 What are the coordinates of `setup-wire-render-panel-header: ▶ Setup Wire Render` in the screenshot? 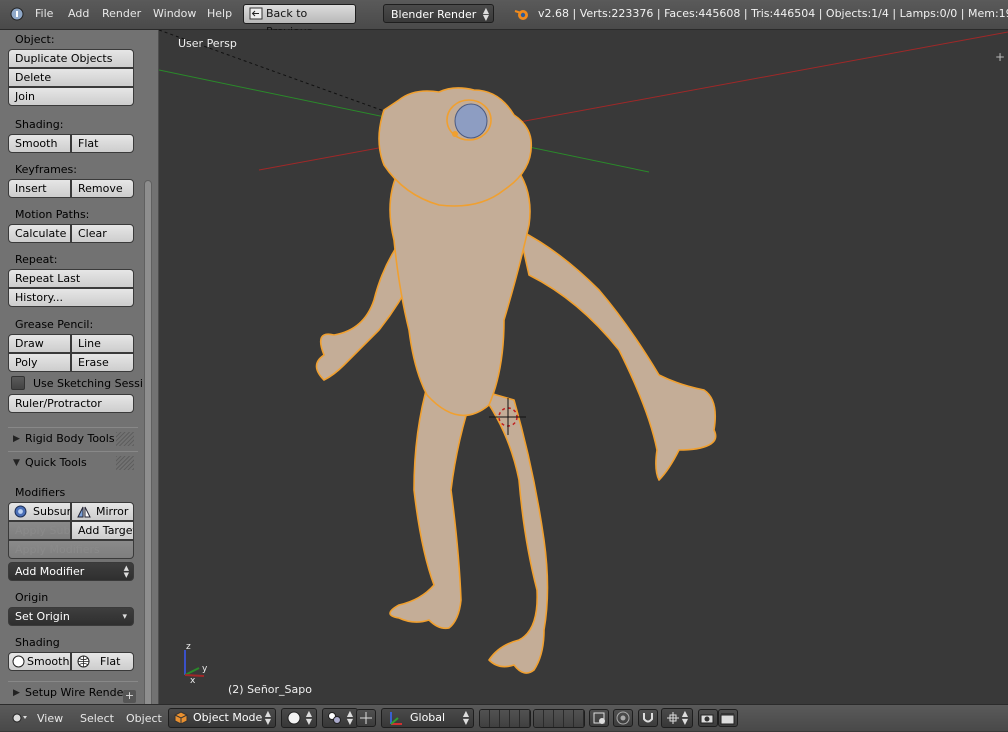 It's located at (73, 692).